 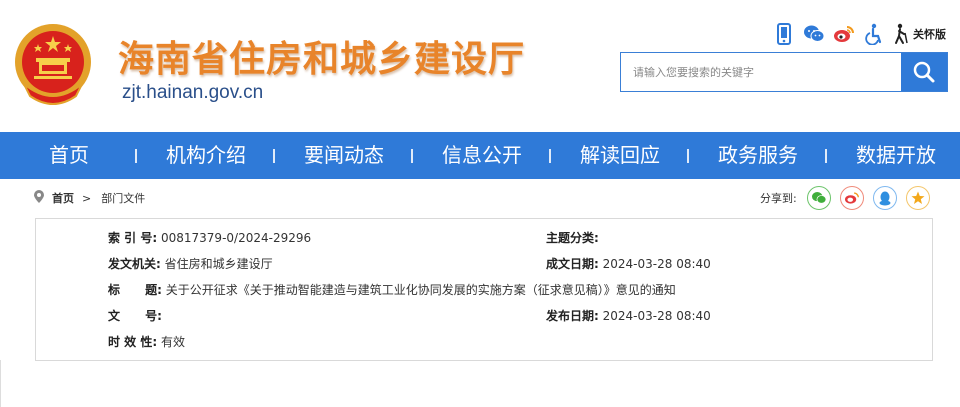 I want to click on nav-item-news: 要闻动态, so click(x=344, y=155).